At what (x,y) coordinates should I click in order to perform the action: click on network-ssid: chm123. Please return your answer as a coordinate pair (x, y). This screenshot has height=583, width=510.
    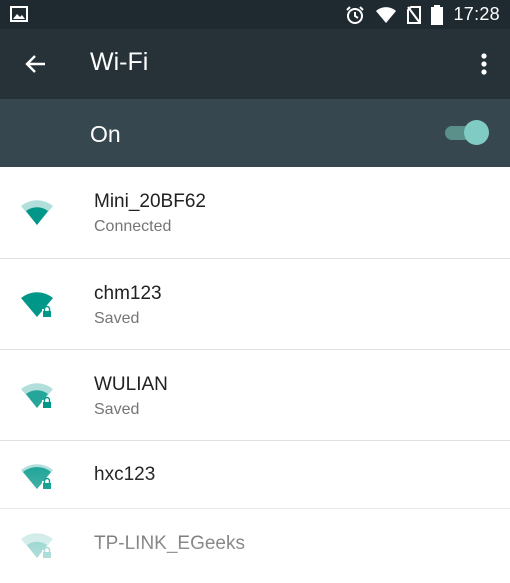
    Looking at the image, I should click on (128, 293).